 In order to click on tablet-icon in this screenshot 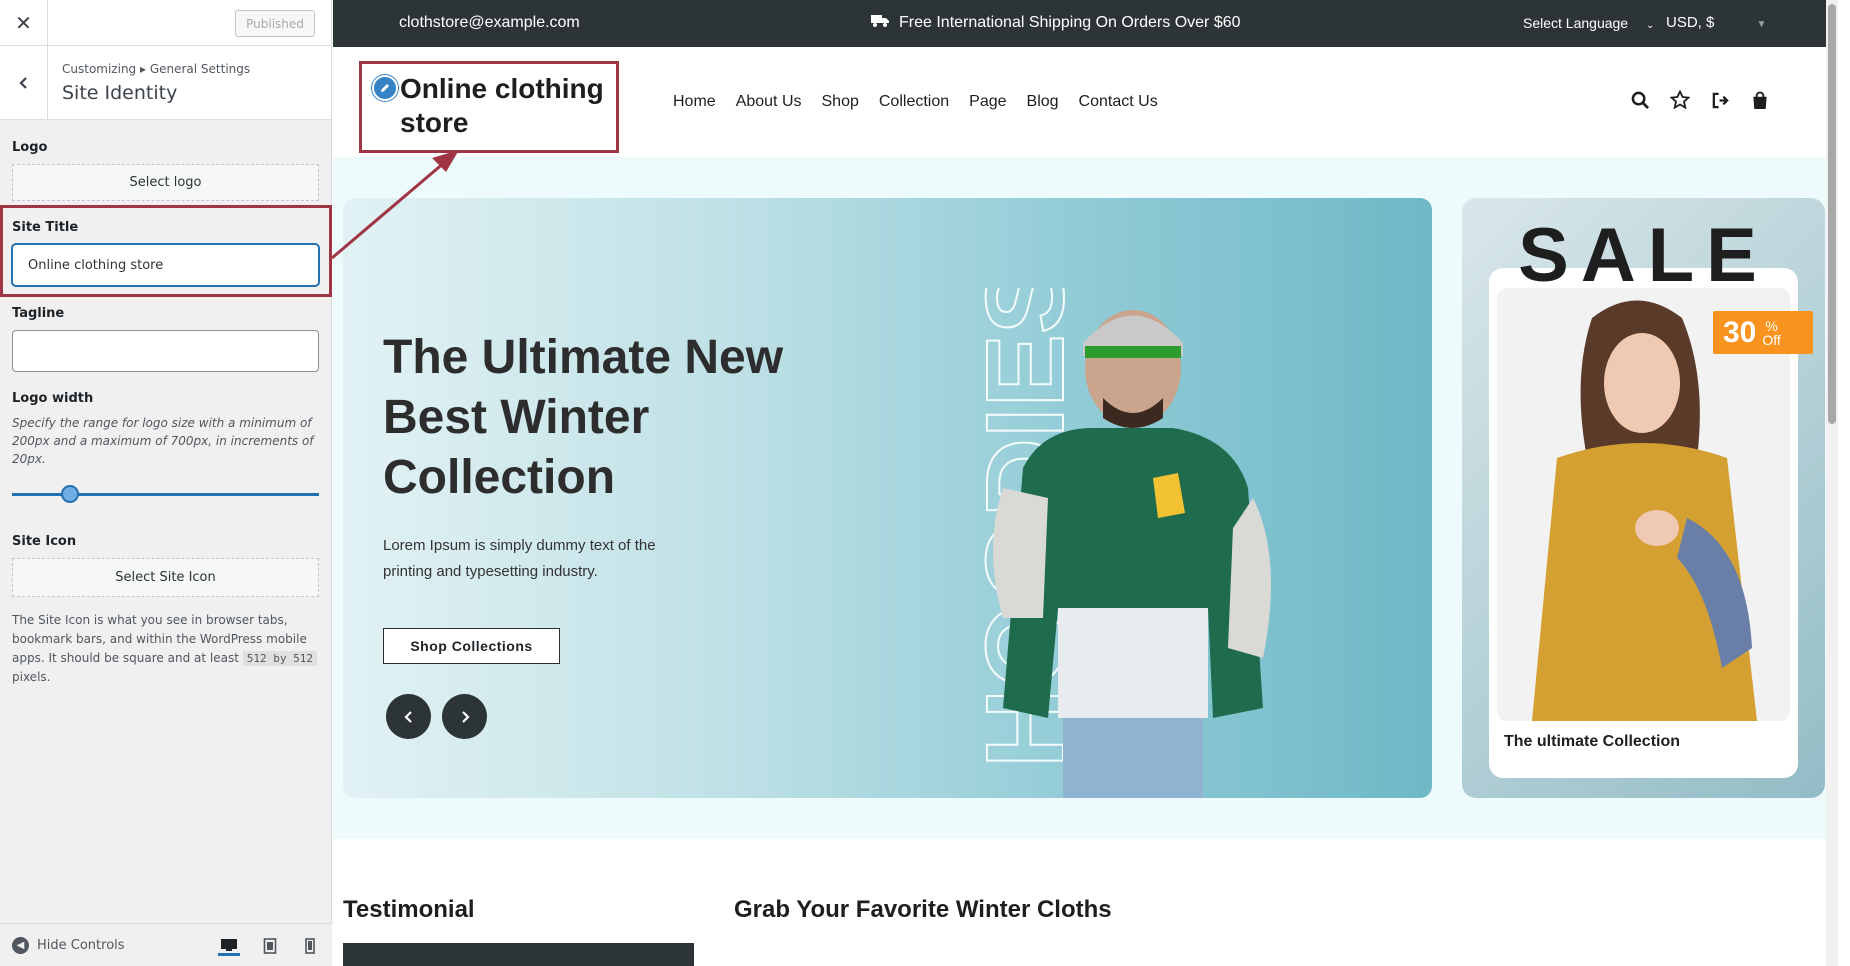, I will do `click(270, 946)`.